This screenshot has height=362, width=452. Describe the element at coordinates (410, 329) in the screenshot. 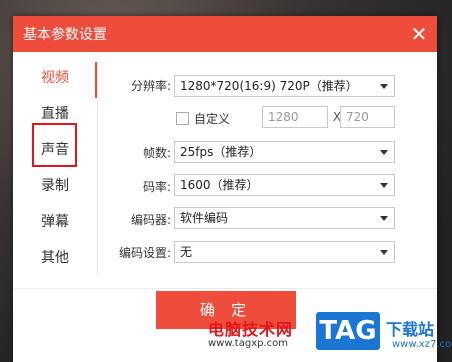

I see `watermark-download: 下载站` at that location.